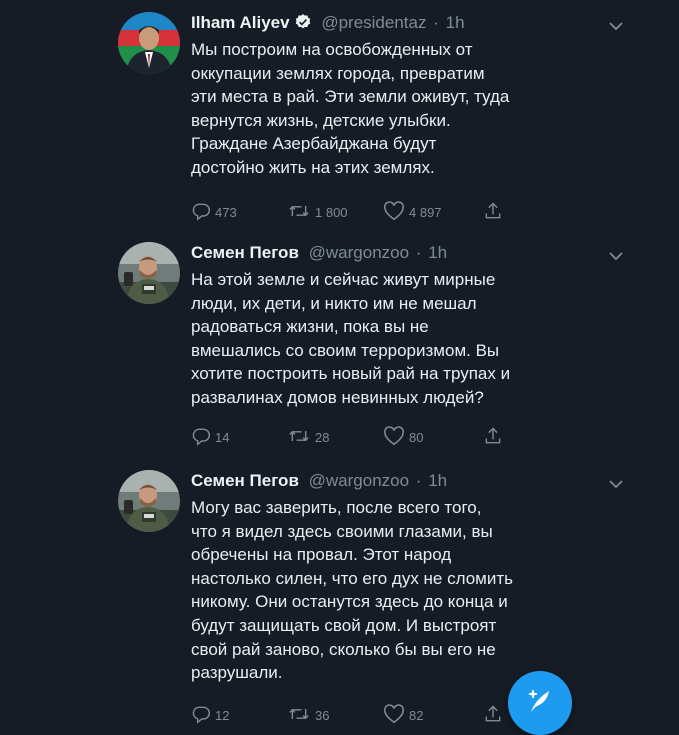 This screenshot has width=679, height=735. Describe the element at coordinates (343, 279) in the screenshot. I see `tweet-text-line: На этой земле и сейчас живут мирные` at that location.